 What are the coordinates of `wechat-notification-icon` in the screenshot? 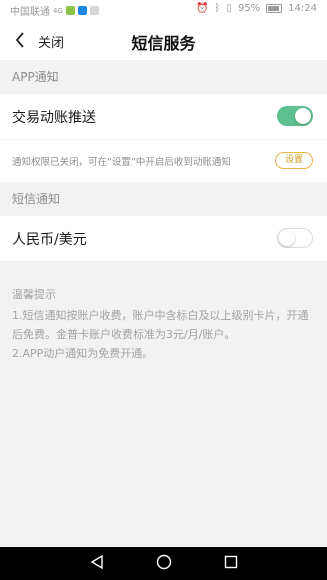 It's located at (70, 10).